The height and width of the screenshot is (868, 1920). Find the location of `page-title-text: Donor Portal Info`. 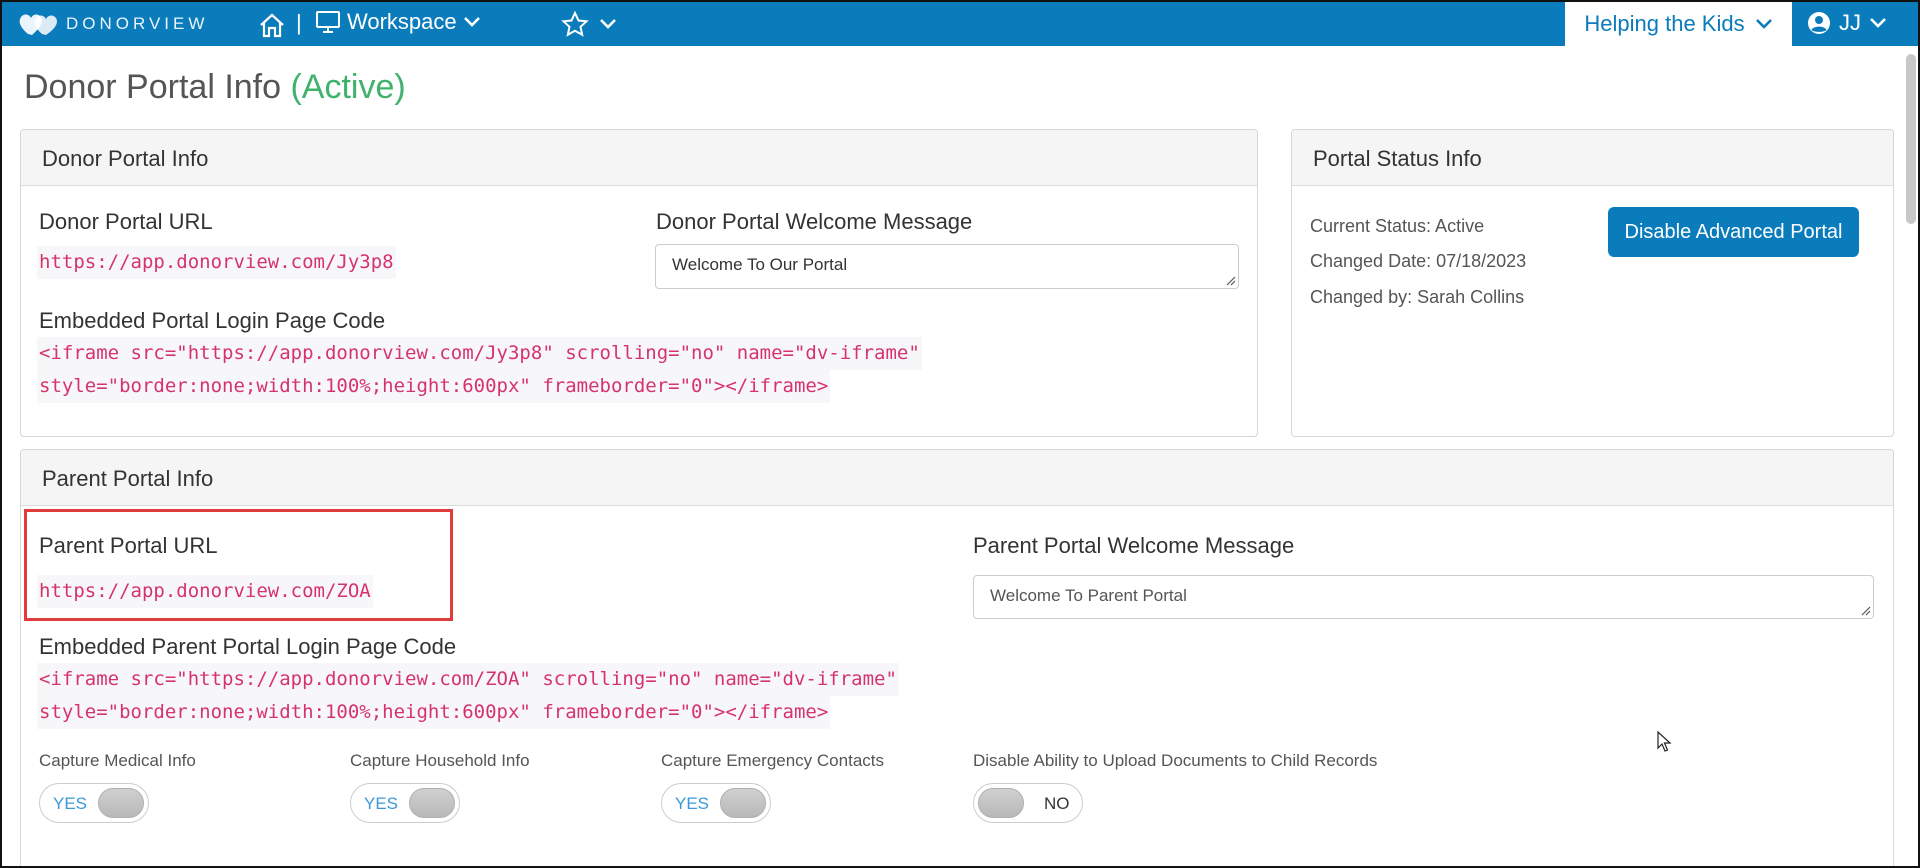

page-title-text: Donor Portal Info is located at coordinates (153, 87).